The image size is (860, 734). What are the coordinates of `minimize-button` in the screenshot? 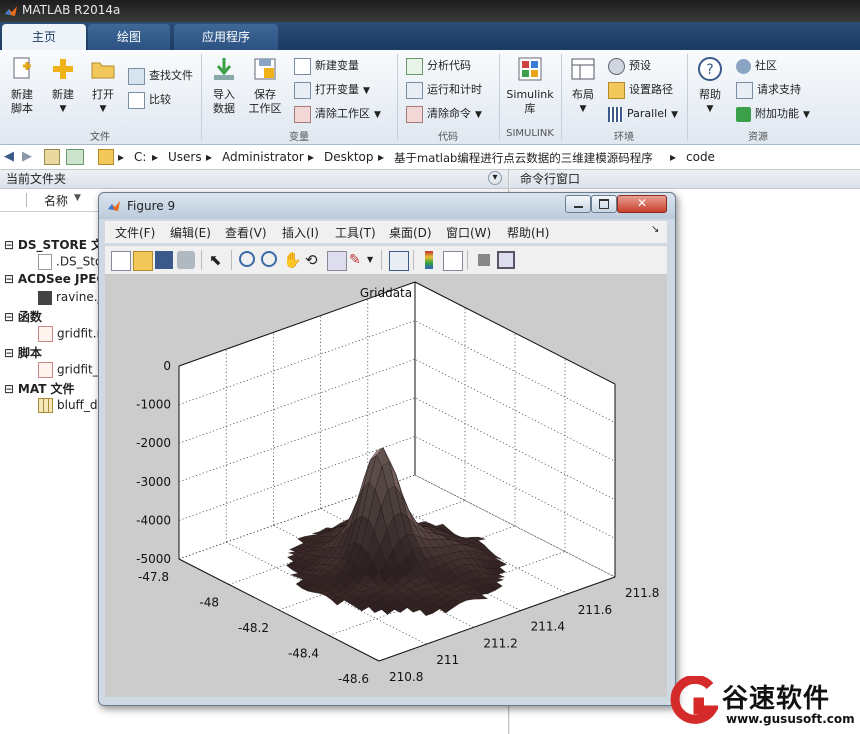 It's located at (578, 204).